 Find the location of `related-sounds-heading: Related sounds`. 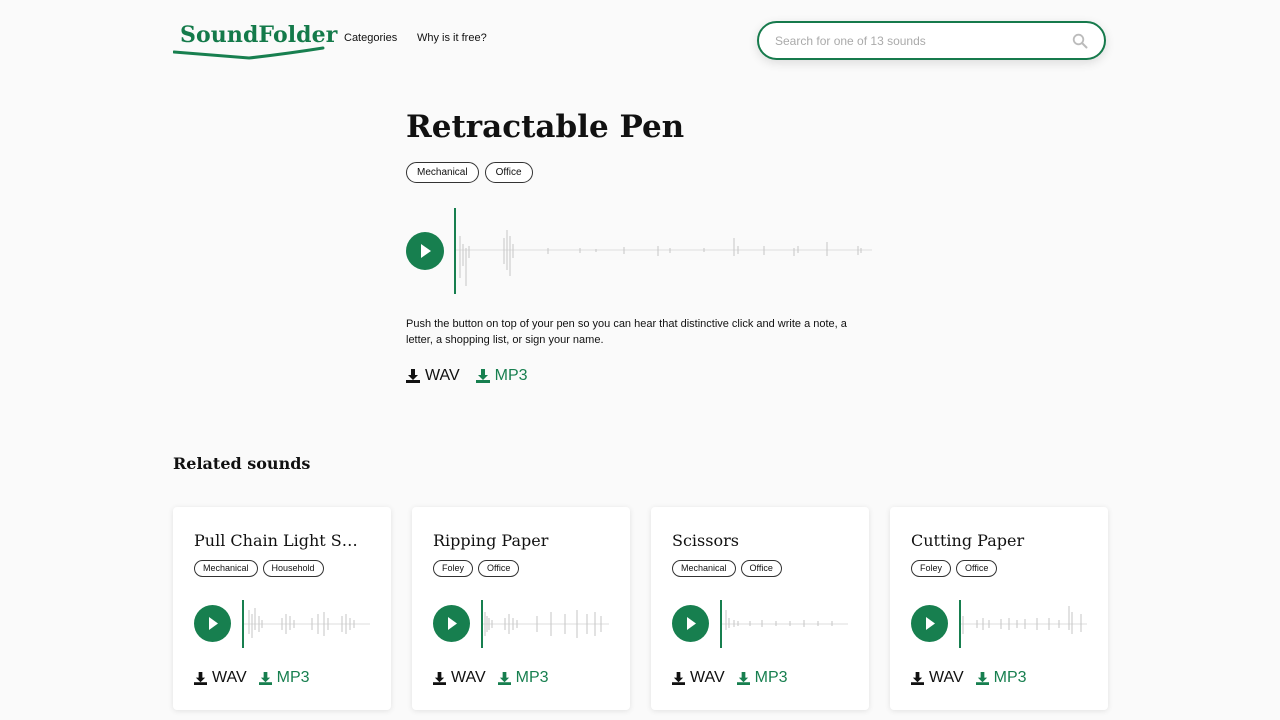

related-sounds-heading: Related sounds is located at coordinates (242, 463).